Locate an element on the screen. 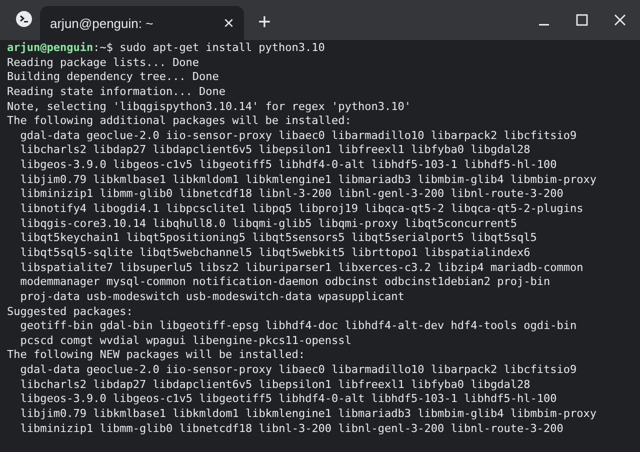  output-line: libqgis-core3.10.14 libqhull8.0 libqmi-glib5 libqmi-proxy libqt5concurrent5 is located at coordinates (268, 223).